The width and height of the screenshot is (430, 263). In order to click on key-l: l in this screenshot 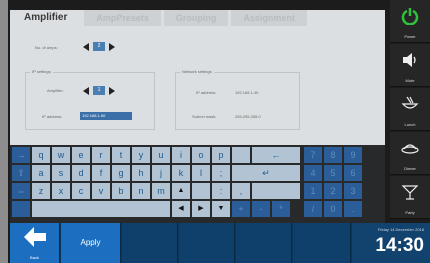, I will do `click(201, 173)`.